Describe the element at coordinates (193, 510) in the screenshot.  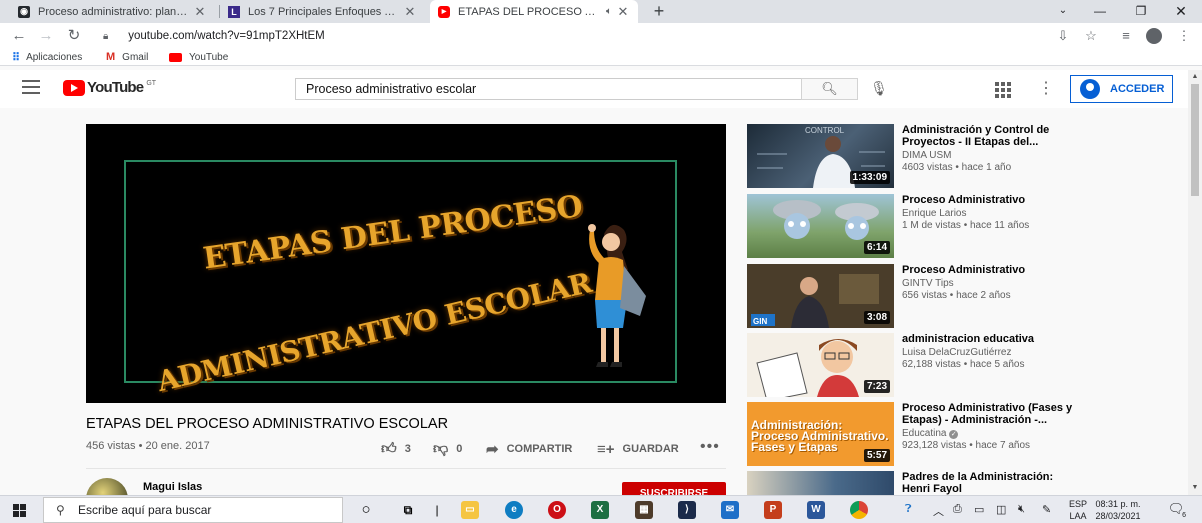
I see `taskbar-search-input: ⚲ Escribe aquí para buscar` at that location.